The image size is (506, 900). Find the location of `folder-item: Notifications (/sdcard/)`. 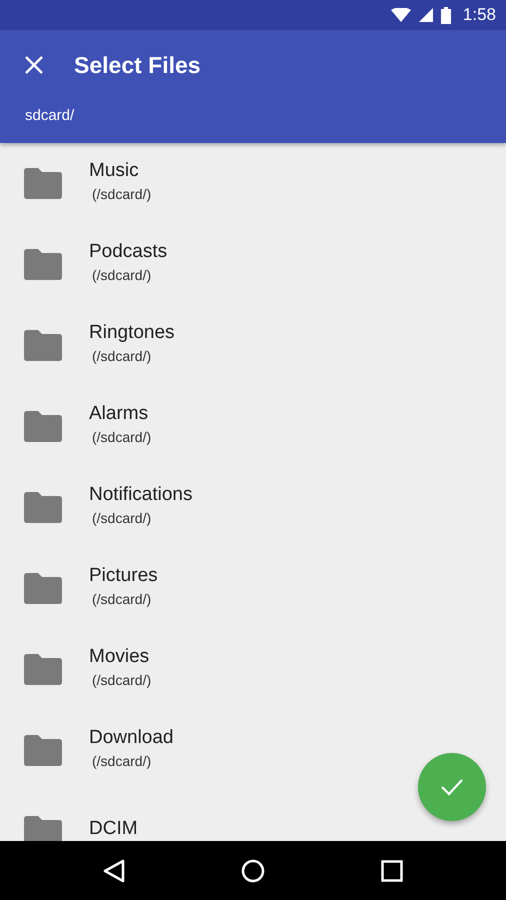

folder-item: Notifications (/sdcard/) is located at coordinates (253, 507).